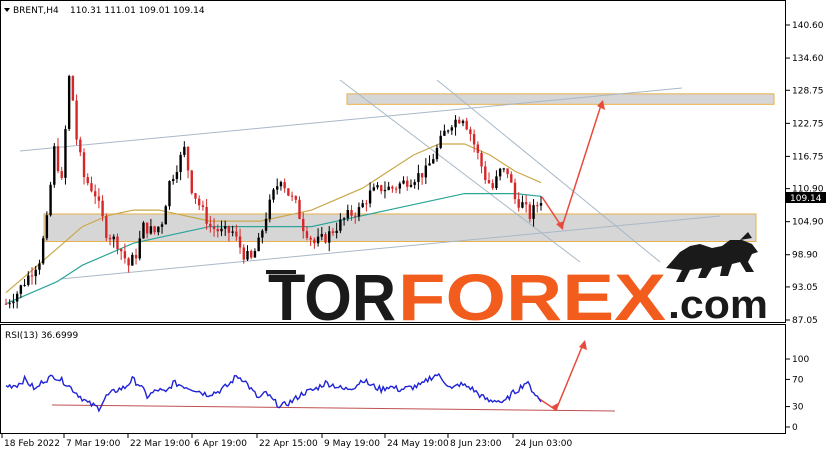 The image size is (828, 455). Describe the element at coordinates (476, 444) in the screenshot. I see `x-tick-label: 8 Jun 23:00` at that location.